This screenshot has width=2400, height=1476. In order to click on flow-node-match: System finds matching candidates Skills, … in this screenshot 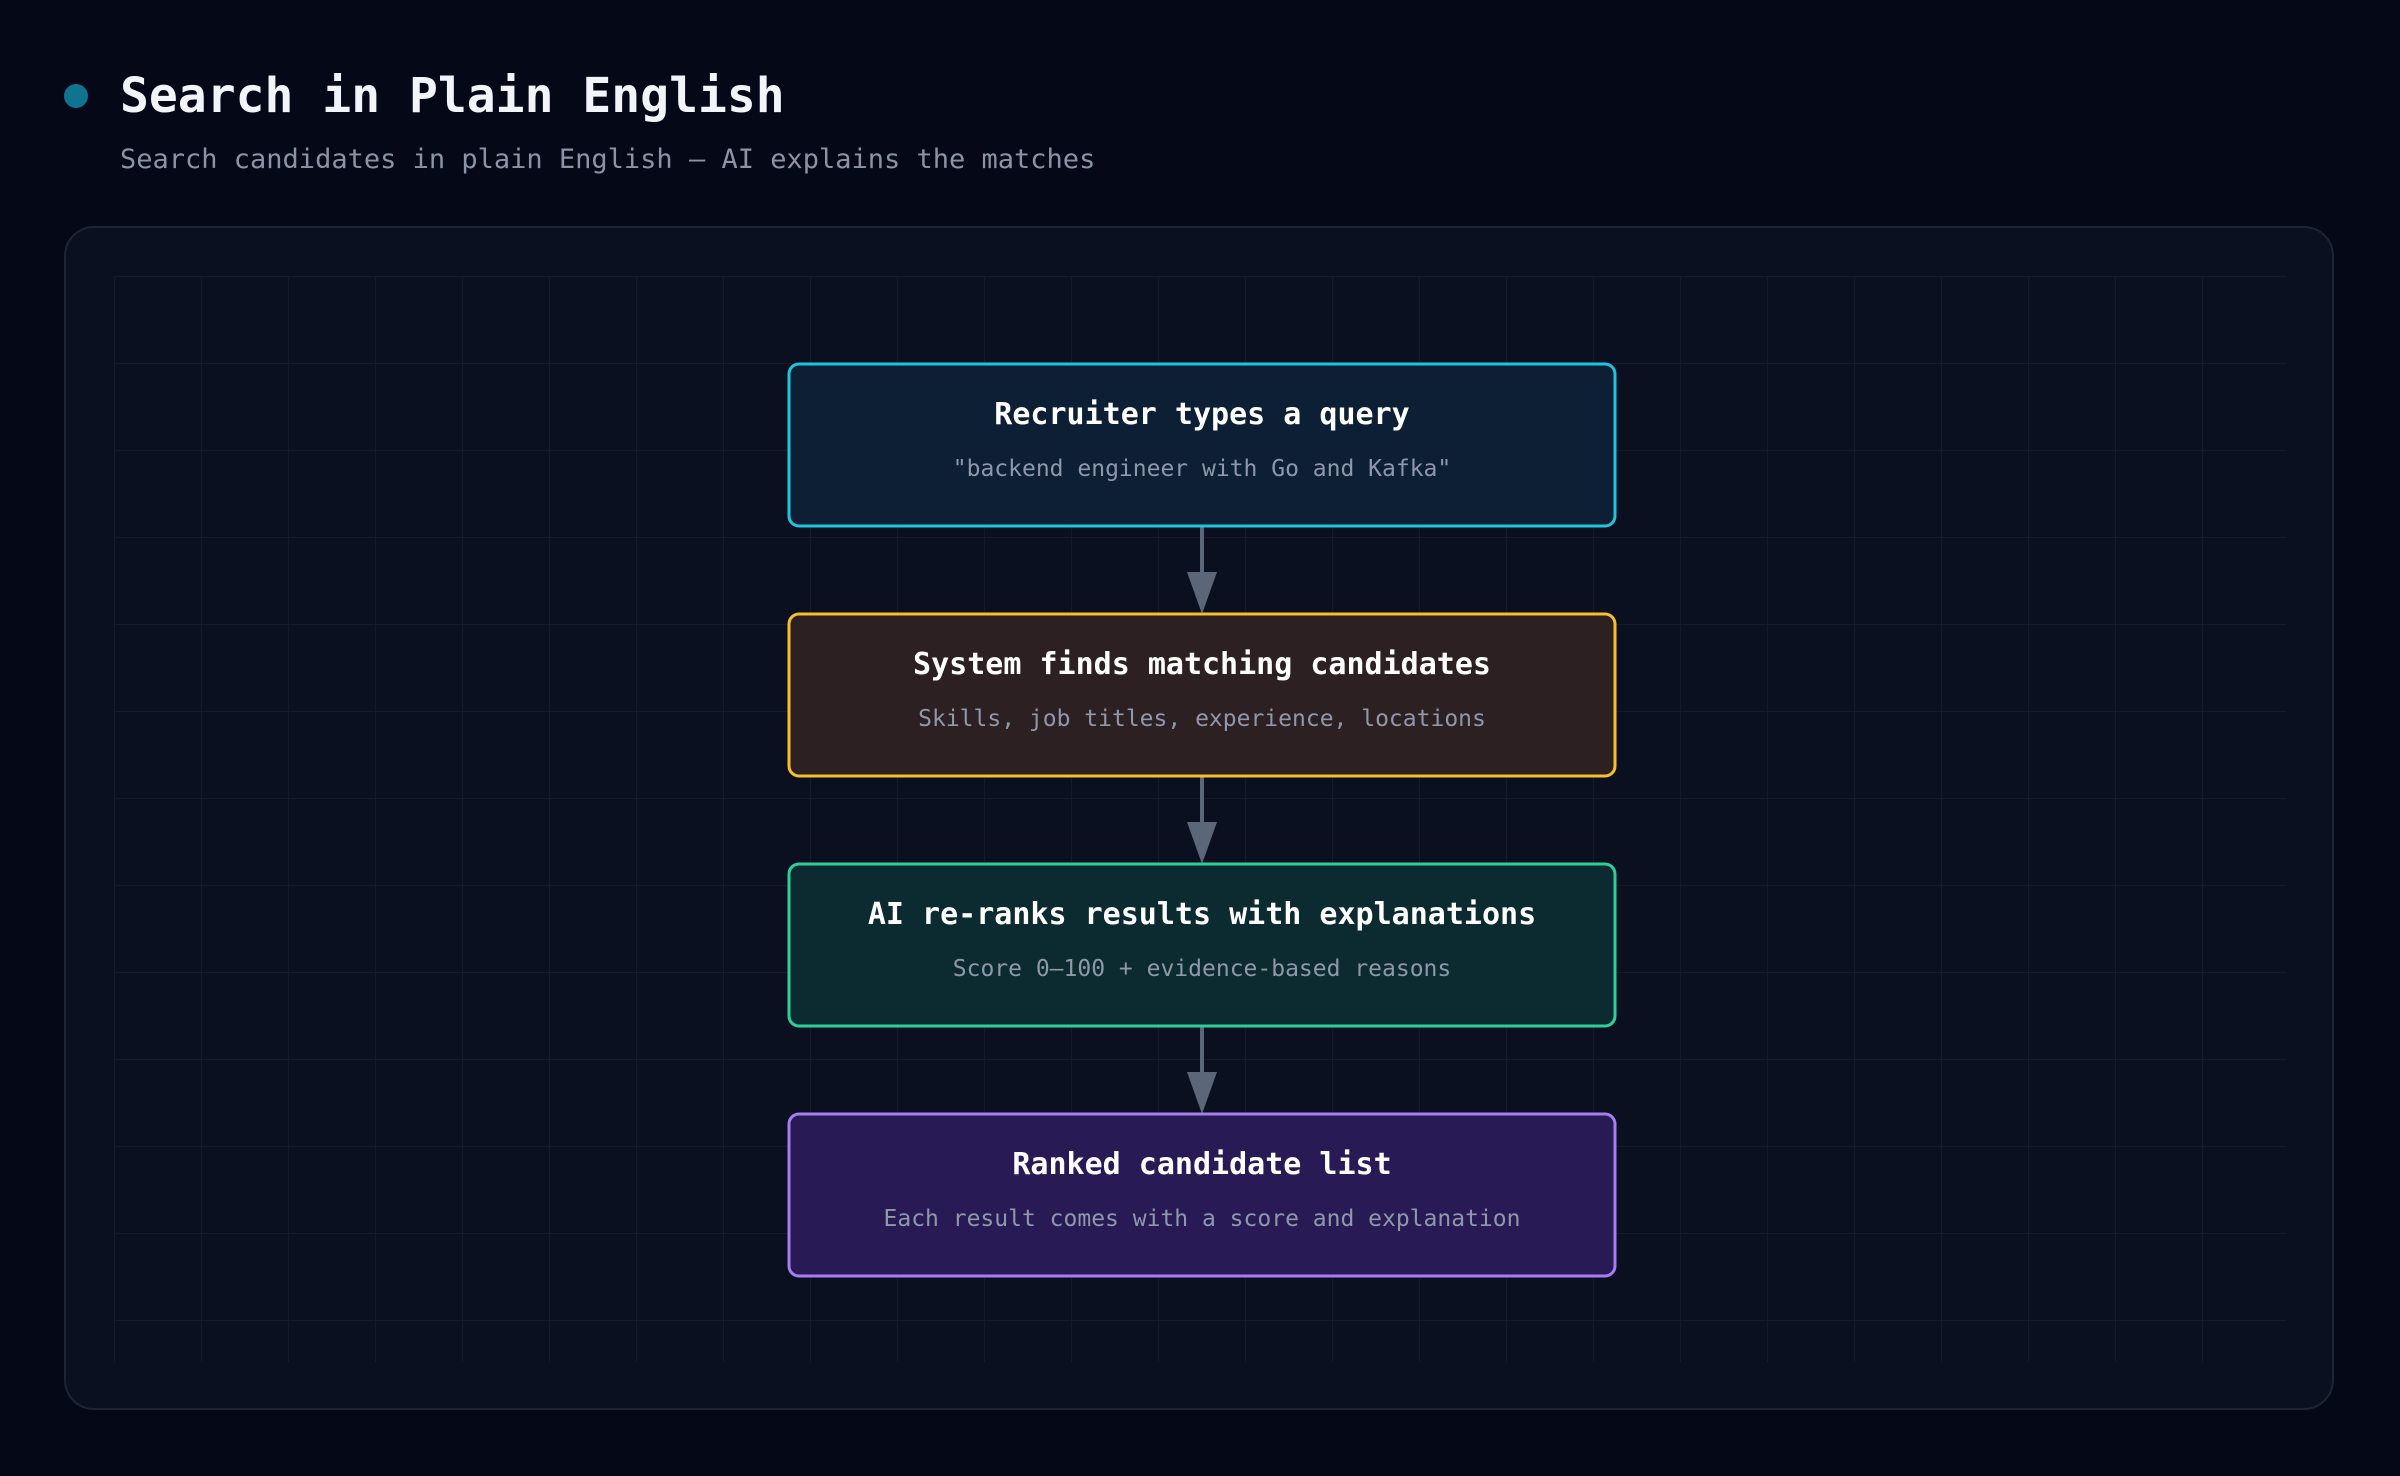, I will do `click(1202, 695)`.